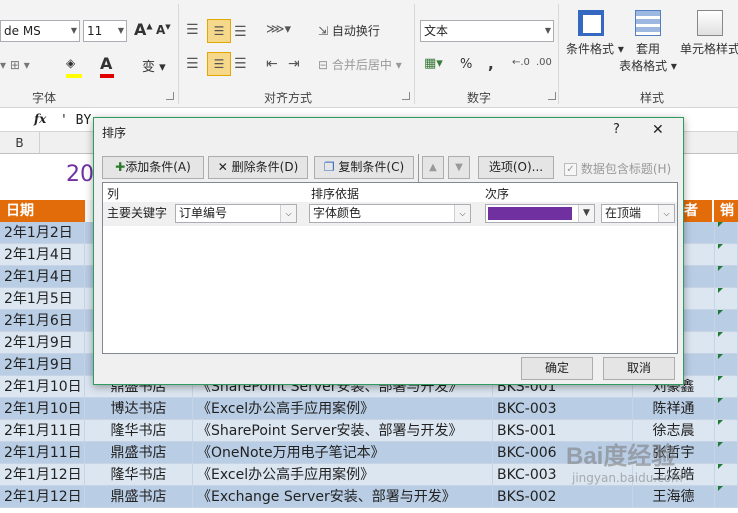  I want to click on increase-indent-button: ⇥, so click(294, 64).